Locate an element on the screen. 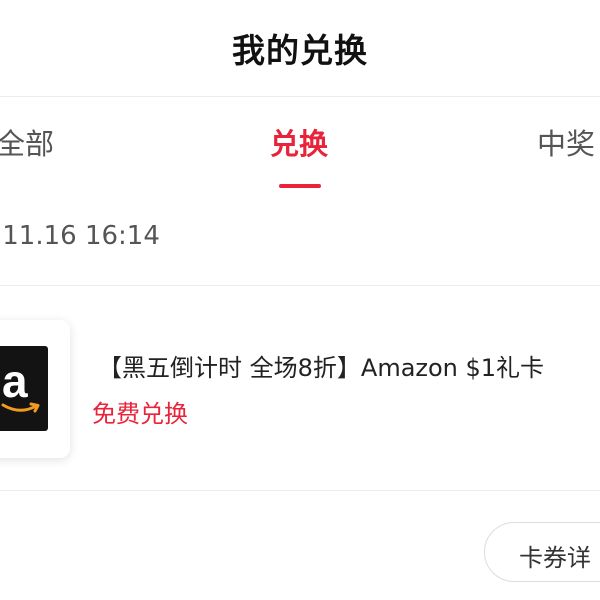  active-tab-indicator is located at coordinates (300, 186).